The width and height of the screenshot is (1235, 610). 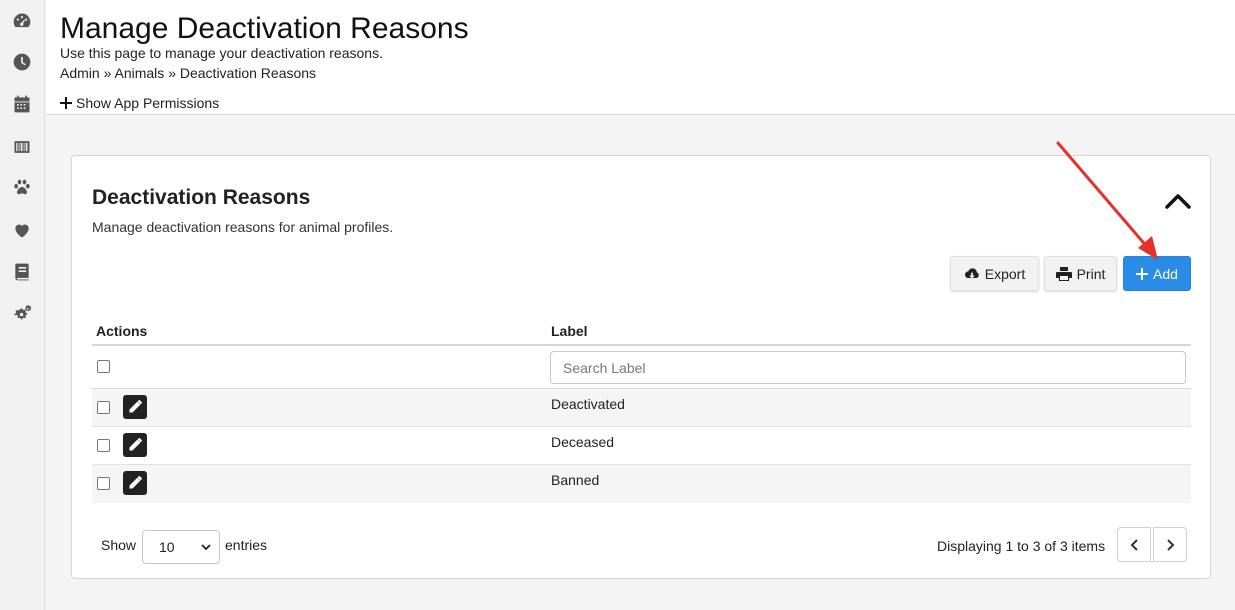 I want to click on next-page-button, so click(x=1170, y=544).